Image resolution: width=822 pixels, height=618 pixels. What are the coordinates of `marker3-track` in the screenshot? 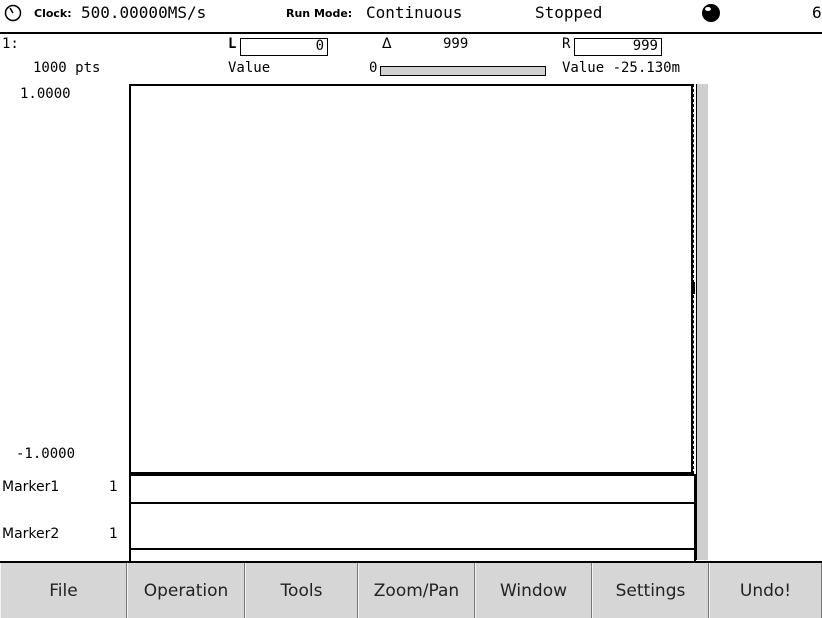 It's located at (412, 554).